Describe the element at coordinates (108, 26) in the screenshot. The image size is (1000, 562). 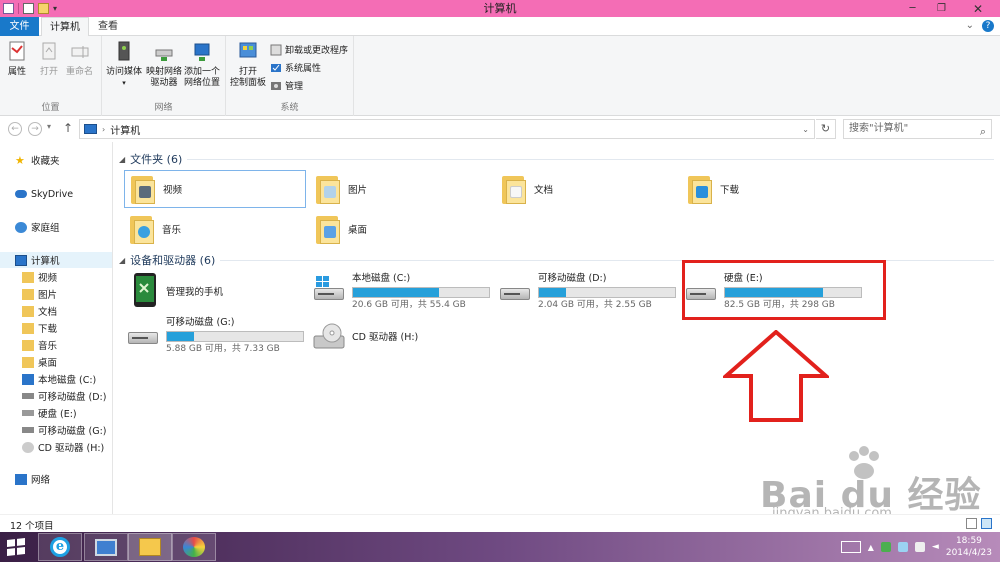
I see `tab-view: 查看` at that location.